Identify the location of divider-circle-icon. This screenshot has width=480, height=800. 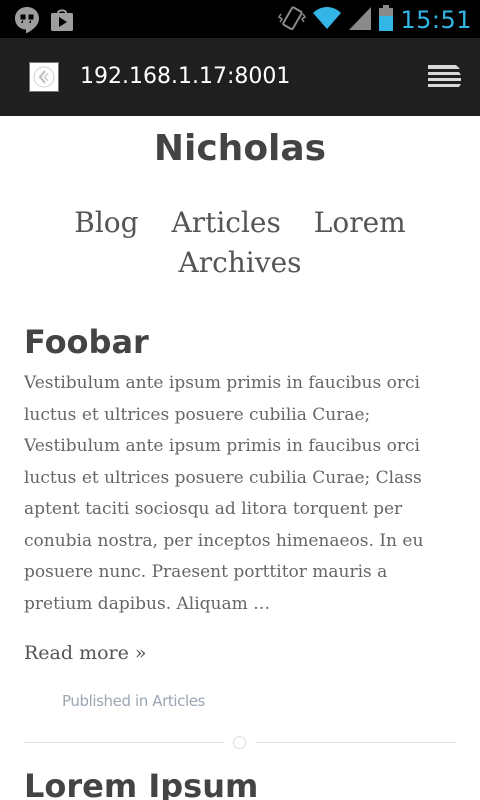
(239, 742).